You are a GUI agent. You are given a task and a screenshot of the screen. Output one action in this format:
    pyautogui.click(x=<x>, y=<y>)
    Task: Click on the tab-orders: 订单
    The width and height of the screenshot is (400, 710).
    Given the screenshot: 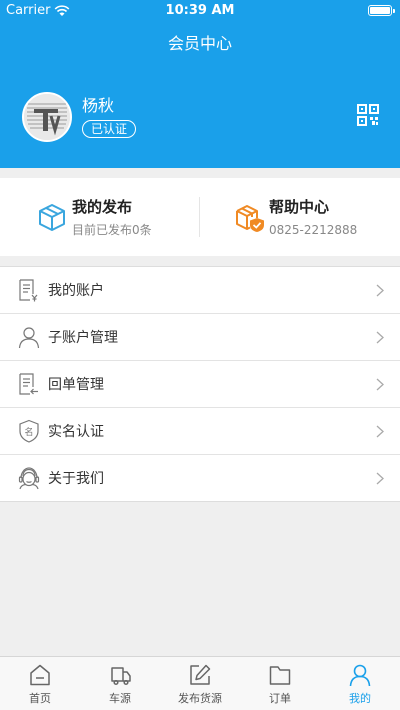 What is the action you would take?
    pyautogui.click(x=280, y=683)
    